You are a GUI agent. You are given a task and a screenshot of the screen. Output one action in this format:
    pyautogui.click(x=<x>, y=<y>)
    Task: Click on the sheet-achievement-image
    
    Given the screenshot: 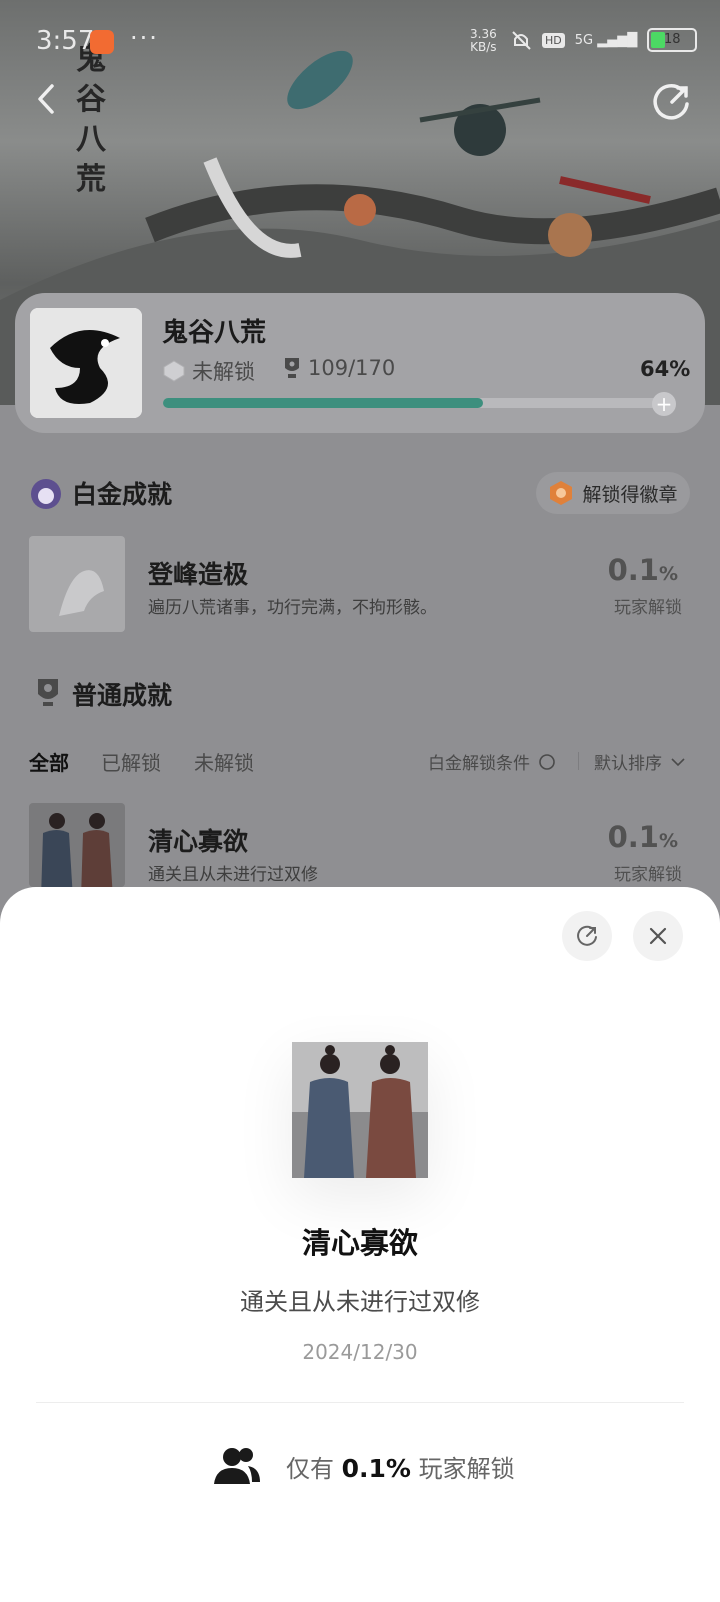 What is the action you would take?
    pyautogui.click(x=360, y=1110)
    